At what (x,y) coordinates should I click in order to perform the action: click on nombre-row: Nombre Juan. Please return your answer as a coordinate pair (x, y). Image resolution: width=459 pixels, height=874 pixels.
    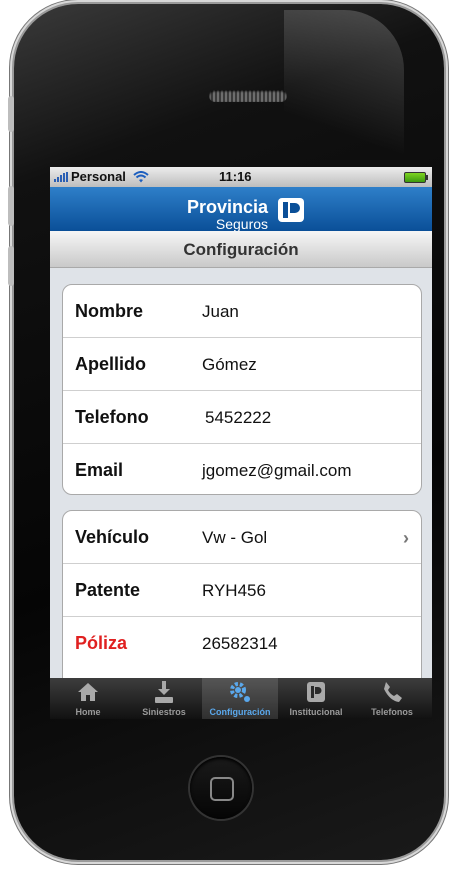
    Looking at the image, I should click on (242, 311).